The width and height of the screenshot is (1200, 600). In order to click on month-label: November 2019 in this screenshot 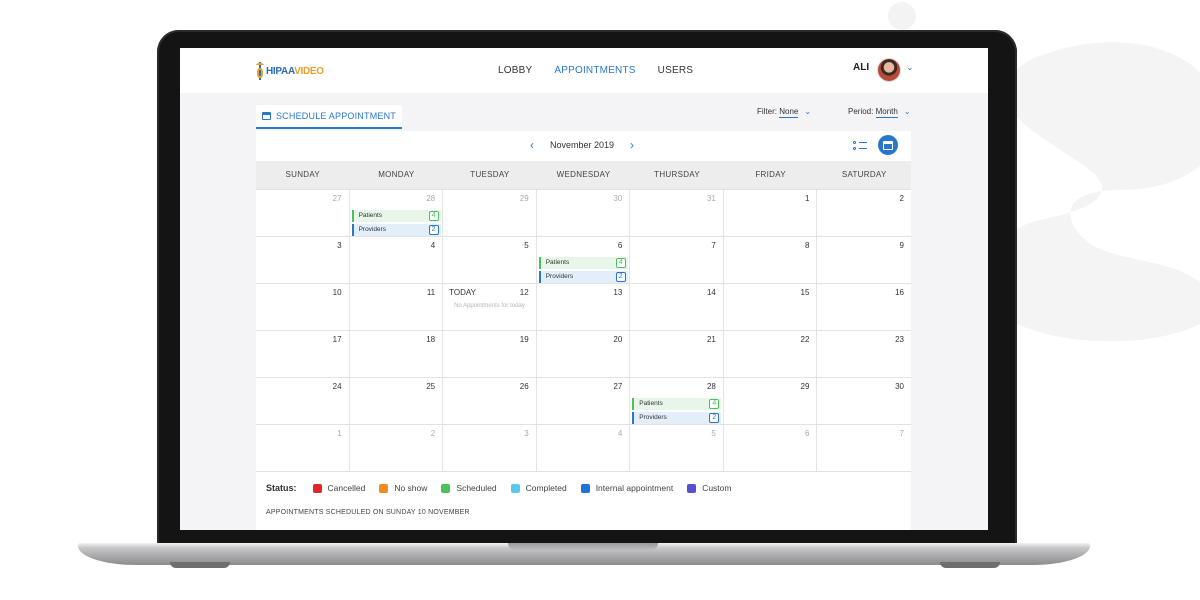, I will do `click(582, 145)`.